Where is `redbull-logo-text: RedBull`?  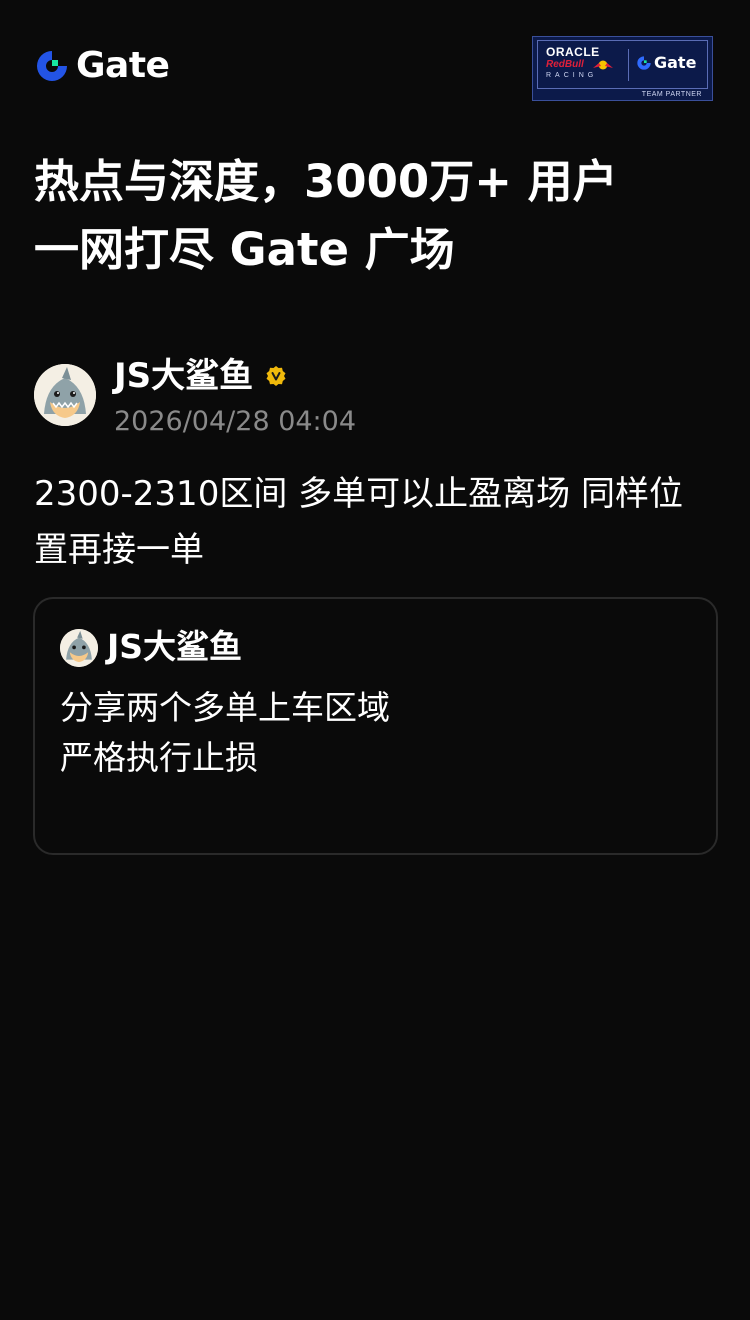 redbull-logo-text: RedBull is located at coordinates (565, 64).